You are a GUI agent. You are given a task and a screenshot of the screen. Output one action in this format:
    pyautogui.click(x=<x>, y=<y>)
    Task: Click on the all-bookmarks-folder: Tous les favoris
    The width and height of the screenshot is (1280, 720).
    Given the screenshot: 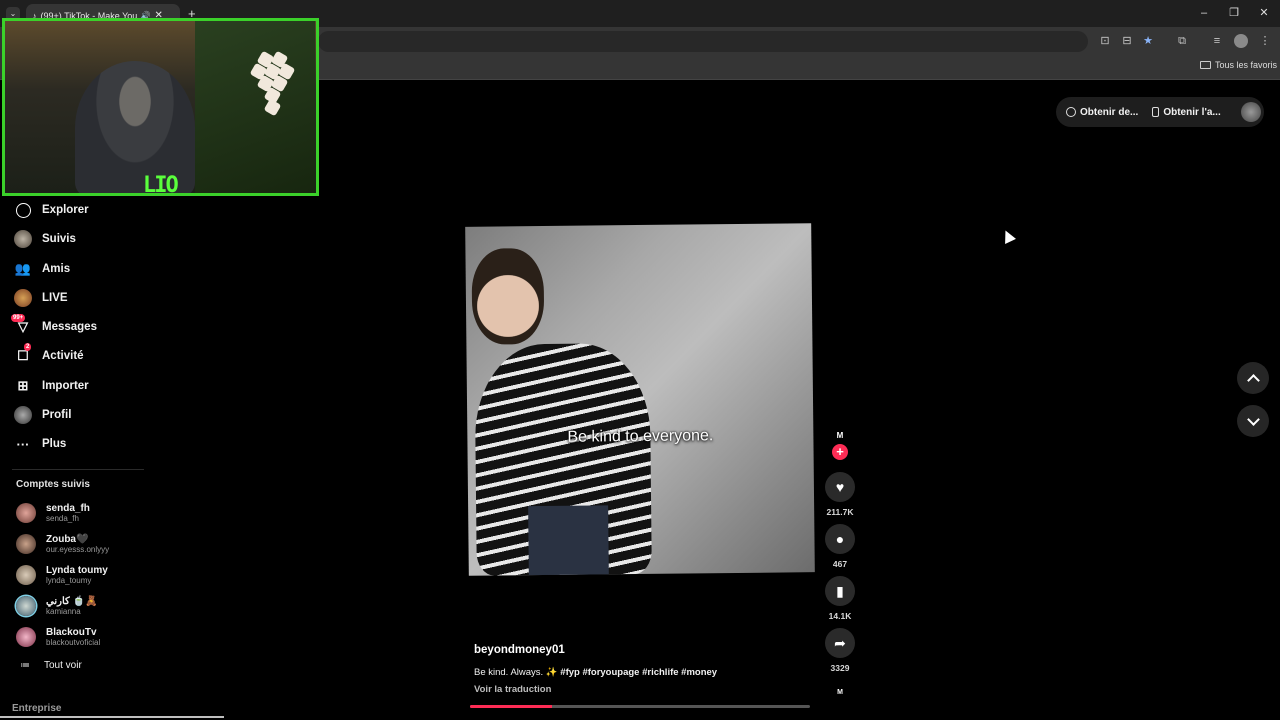 What is the action you would take?
    pyautogui.click(x=1238, y=65)
    